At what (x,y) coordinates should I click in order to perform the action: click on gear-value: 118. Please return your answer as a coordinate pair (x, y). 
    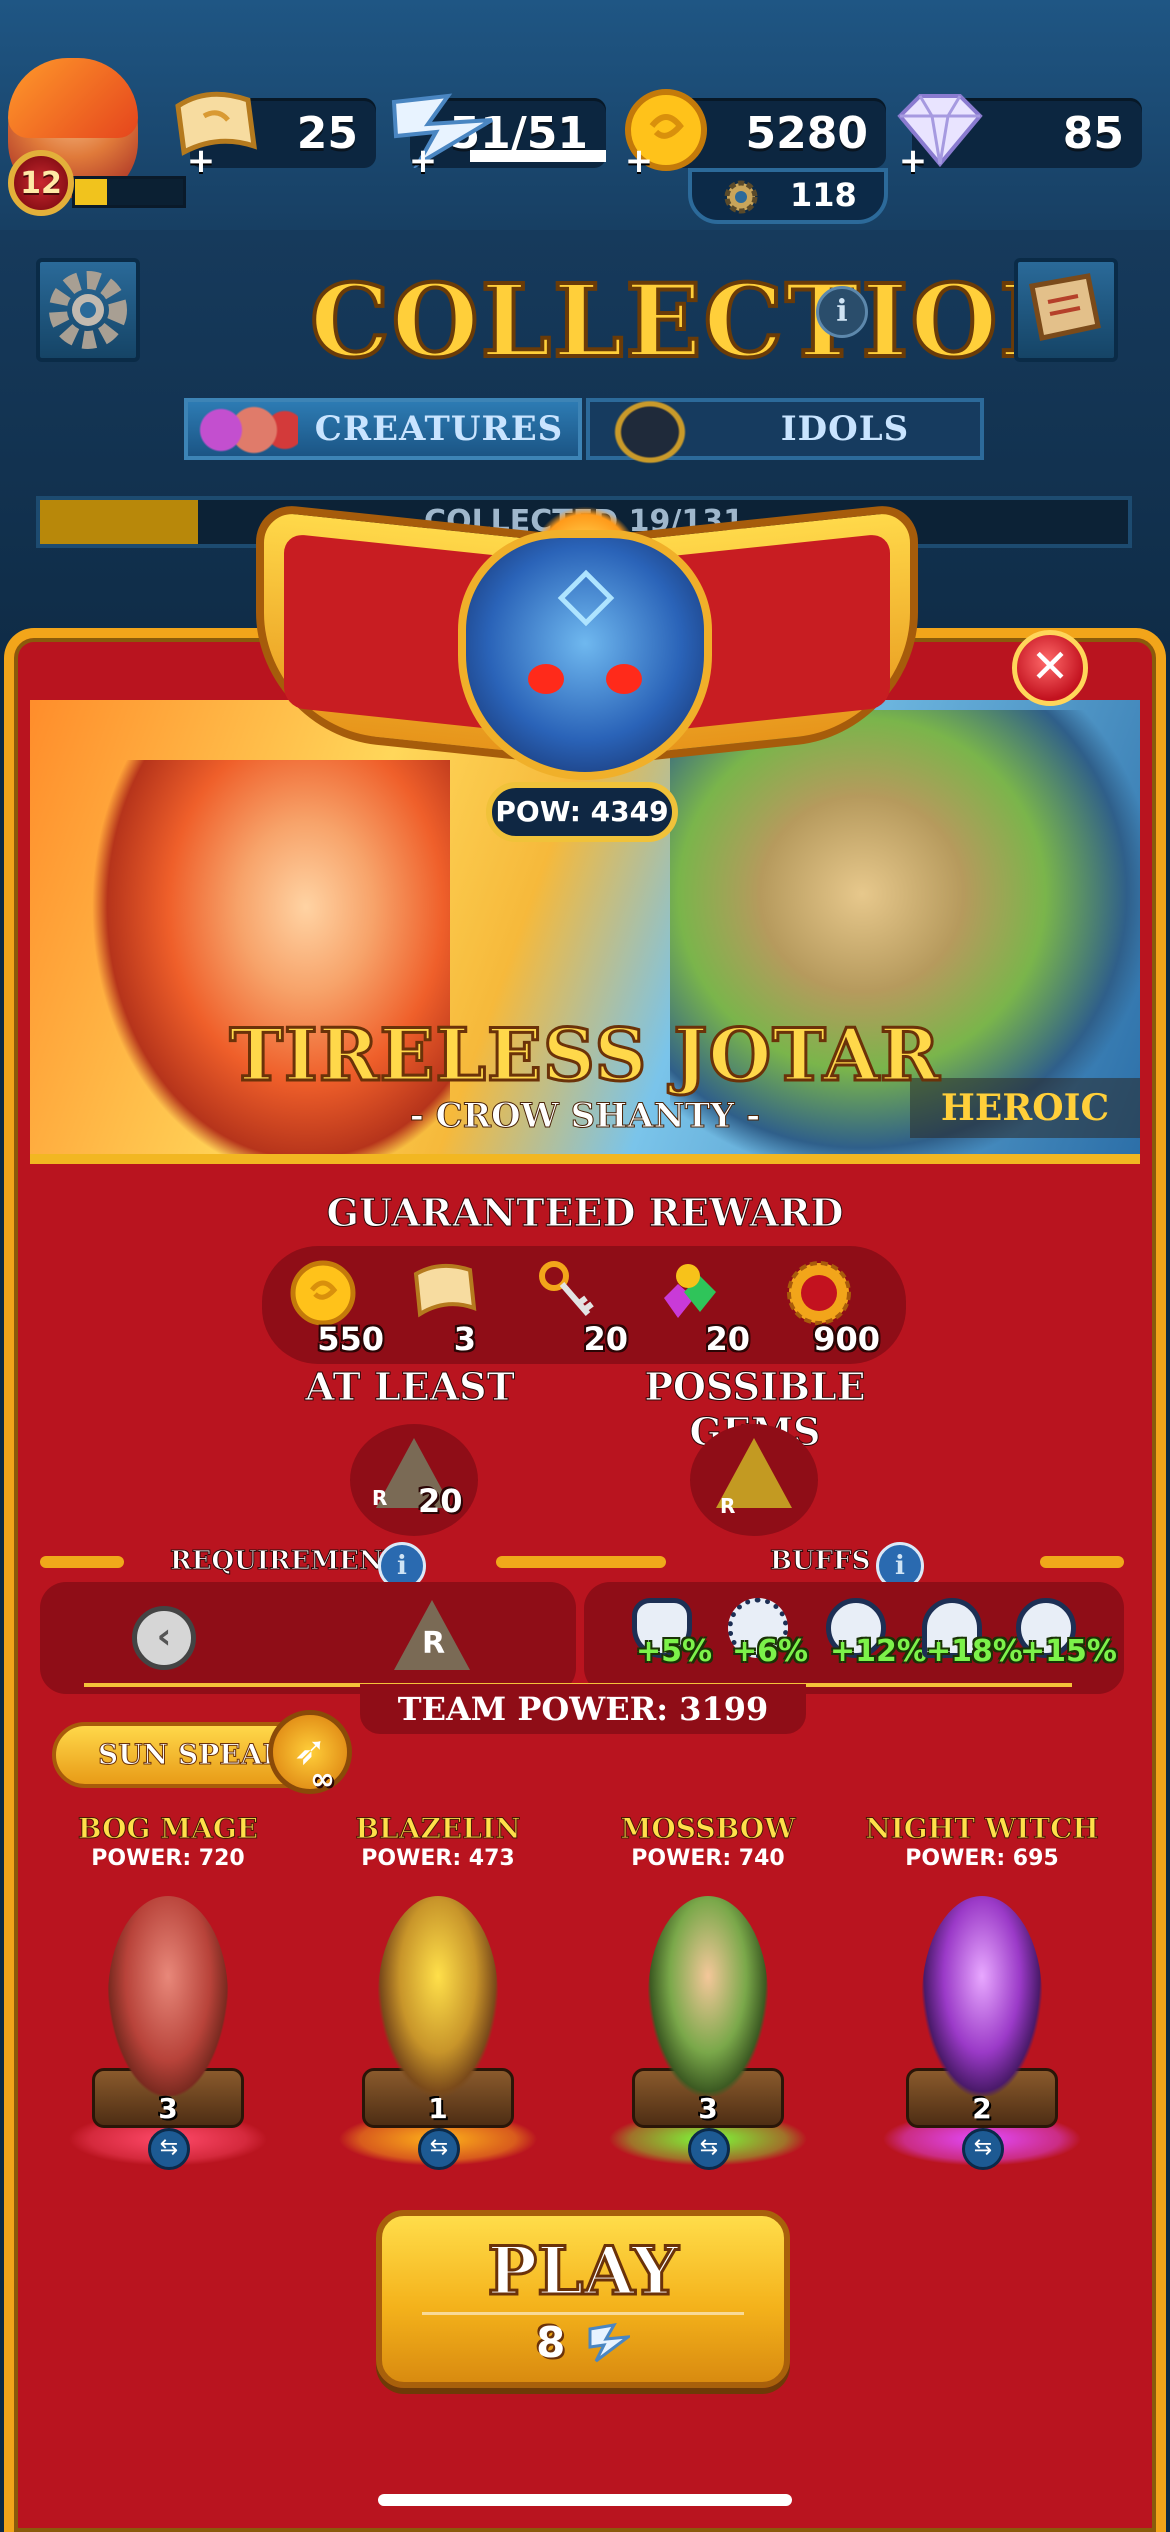
    Looking at the image, I should click on (823, 195).